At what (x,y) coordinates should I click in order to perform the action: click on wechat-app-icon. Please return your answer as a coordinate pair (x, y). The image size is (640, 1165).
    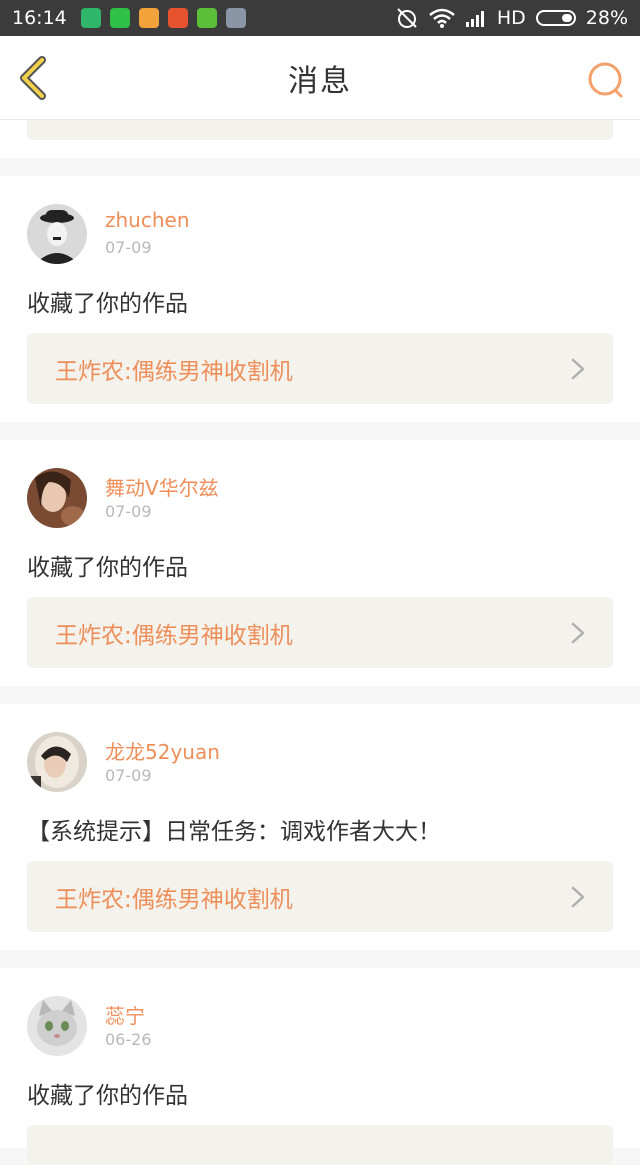
    Looking at the image, I should click on (119, 18).